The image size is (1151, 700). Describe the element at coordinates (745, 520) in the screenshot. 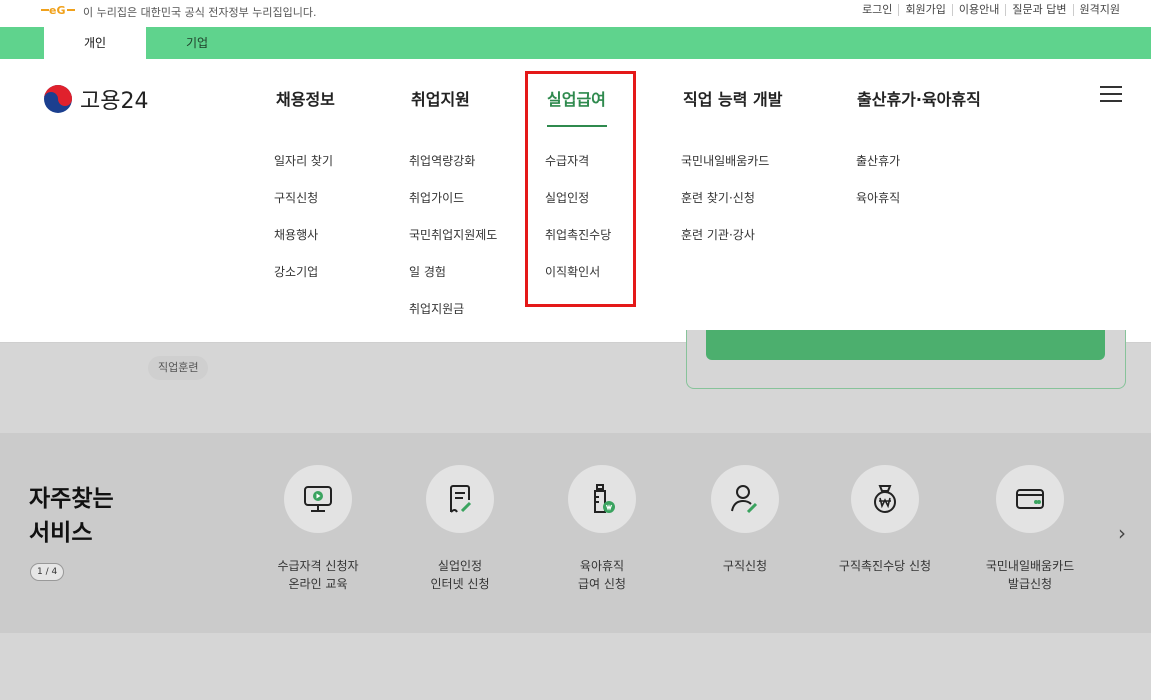

I see `service-item: 구직신청` at that location.